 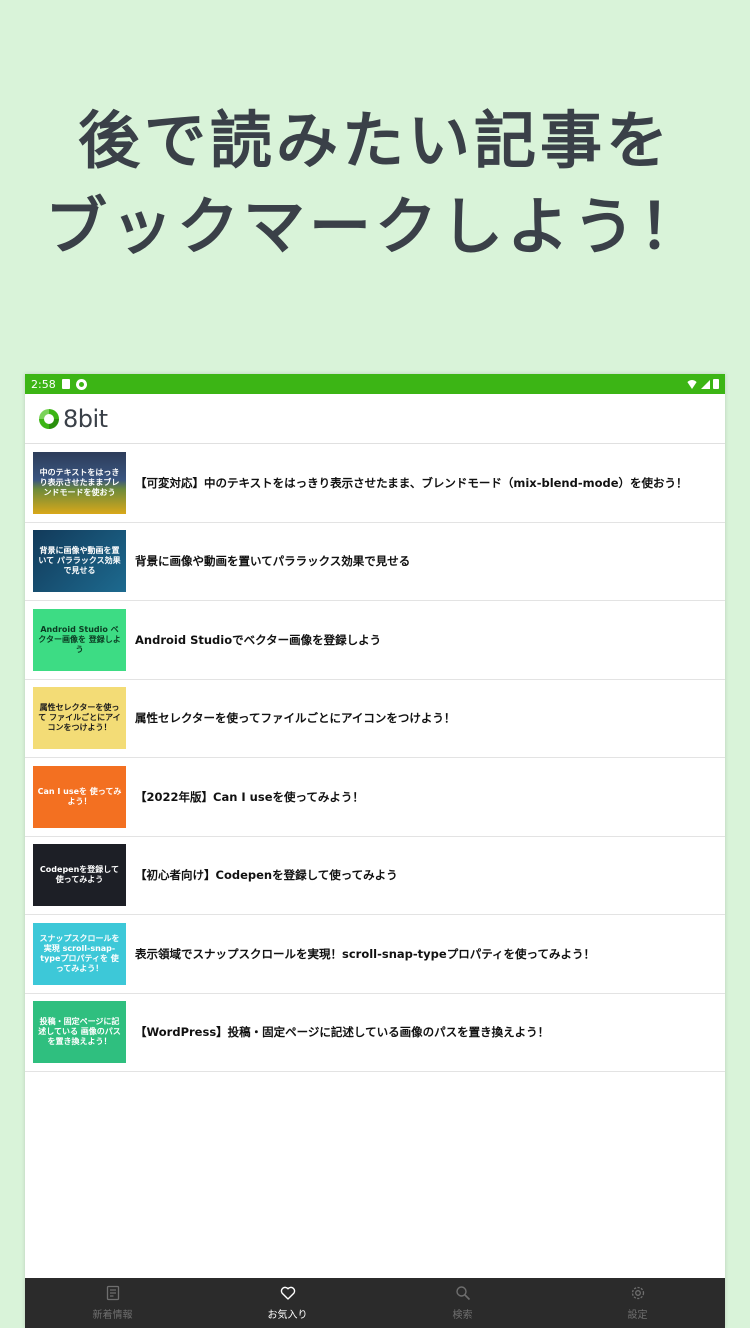 I want to click on article-thumbnail: 属性セレクターを使って ファイルごとにアイコンをつけよう！, so click(x=79, y=718).